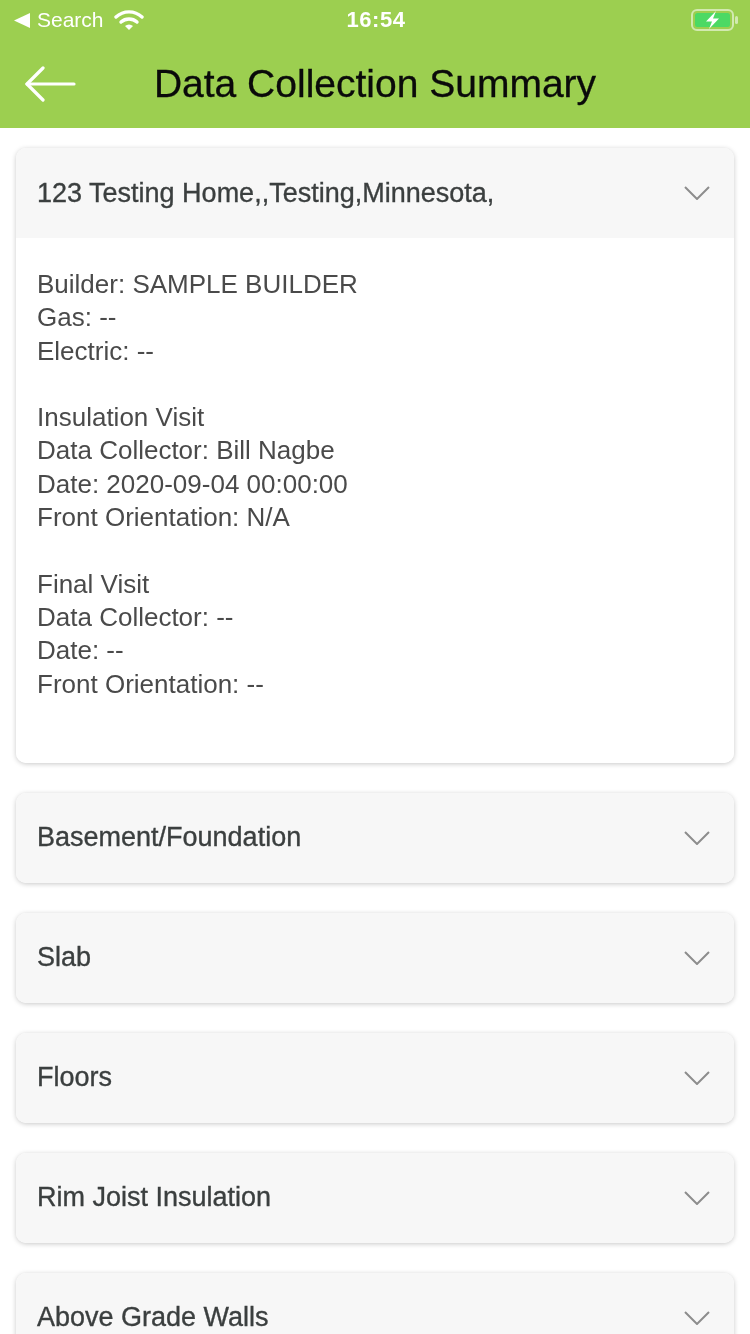  I want to click on detail-text: Front Orientation: N/A, so click(163, 518).